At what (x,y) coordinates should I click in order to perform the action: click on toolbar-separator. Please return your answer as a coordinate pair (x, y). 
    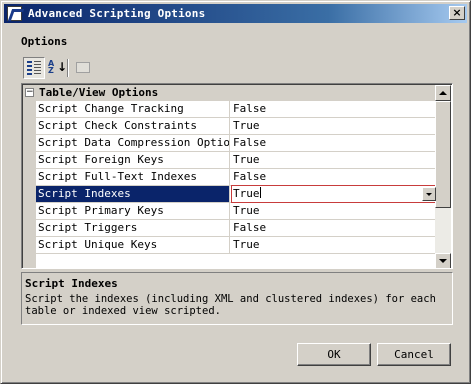
    Looking at the image, I should click on (68, 68).